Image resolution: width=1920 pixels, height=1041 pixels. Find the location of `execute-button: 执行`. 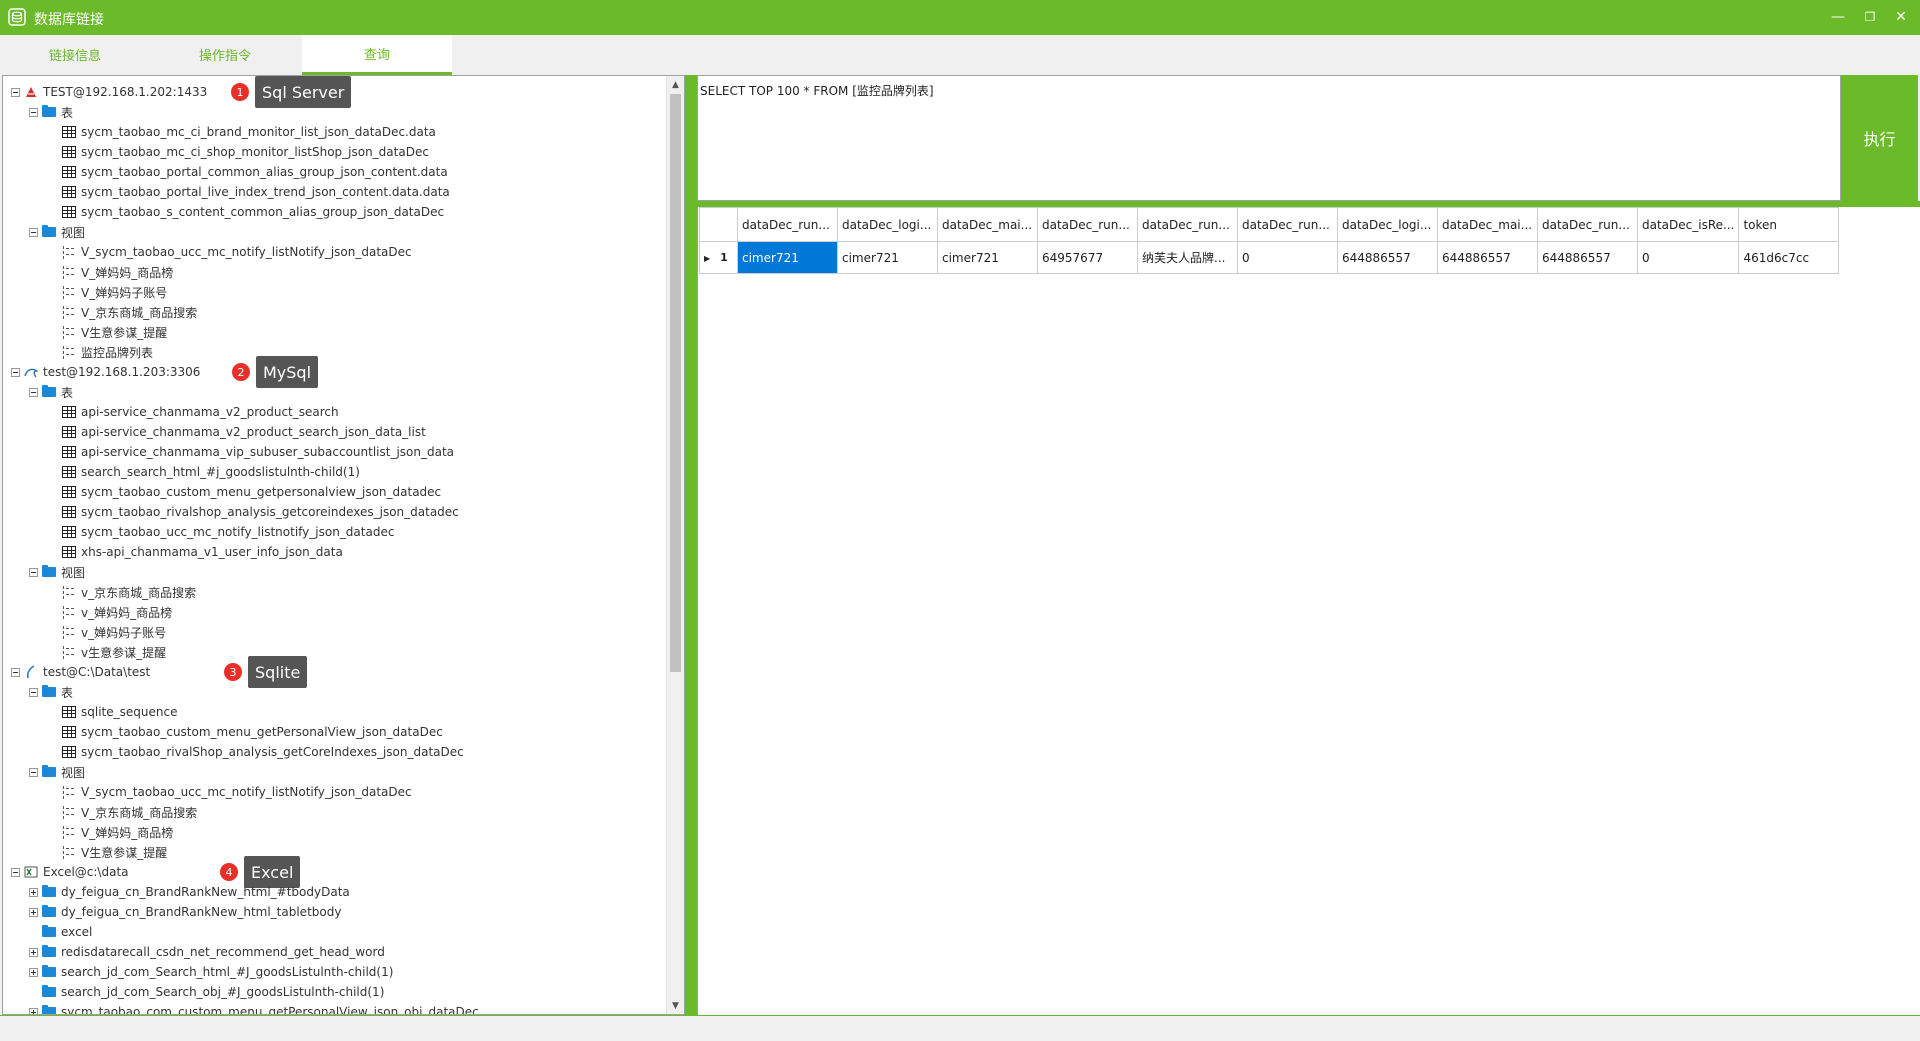

execute-button: 执行 is located at coordinates (1879, 138).